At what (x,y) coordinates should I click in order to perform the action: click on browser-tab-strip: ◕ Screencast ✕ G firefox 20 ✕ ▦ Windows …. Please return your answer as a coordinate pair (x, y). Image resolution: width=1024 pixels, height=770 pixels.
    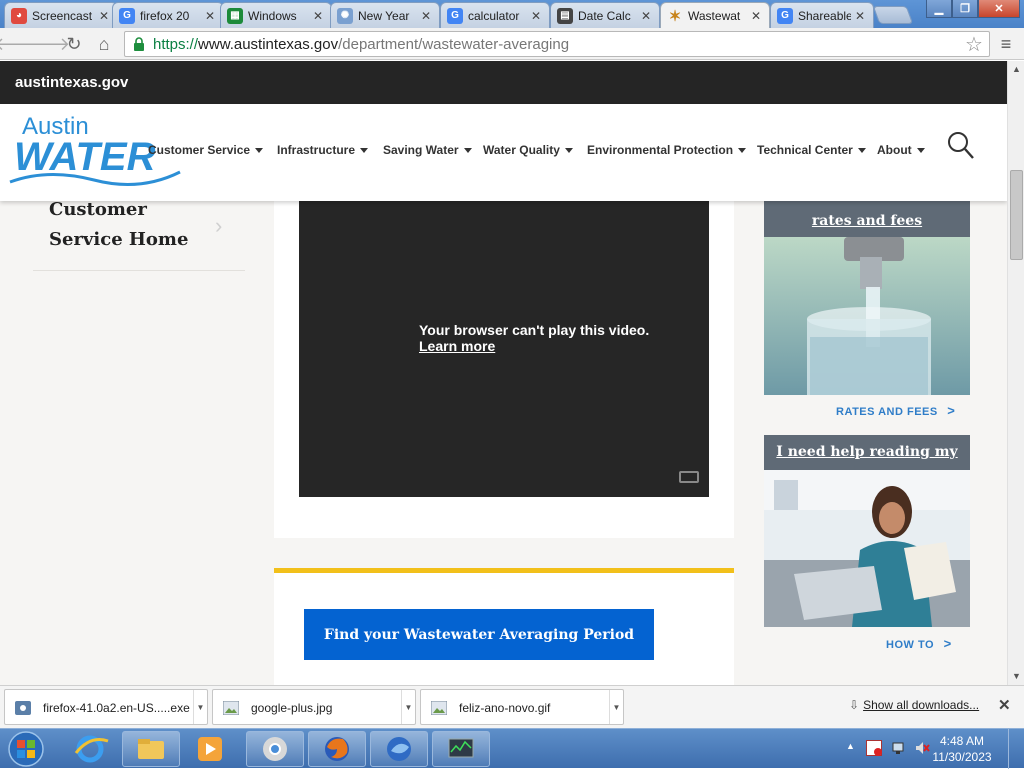
    Looking at the image, I should click on (512, 14).